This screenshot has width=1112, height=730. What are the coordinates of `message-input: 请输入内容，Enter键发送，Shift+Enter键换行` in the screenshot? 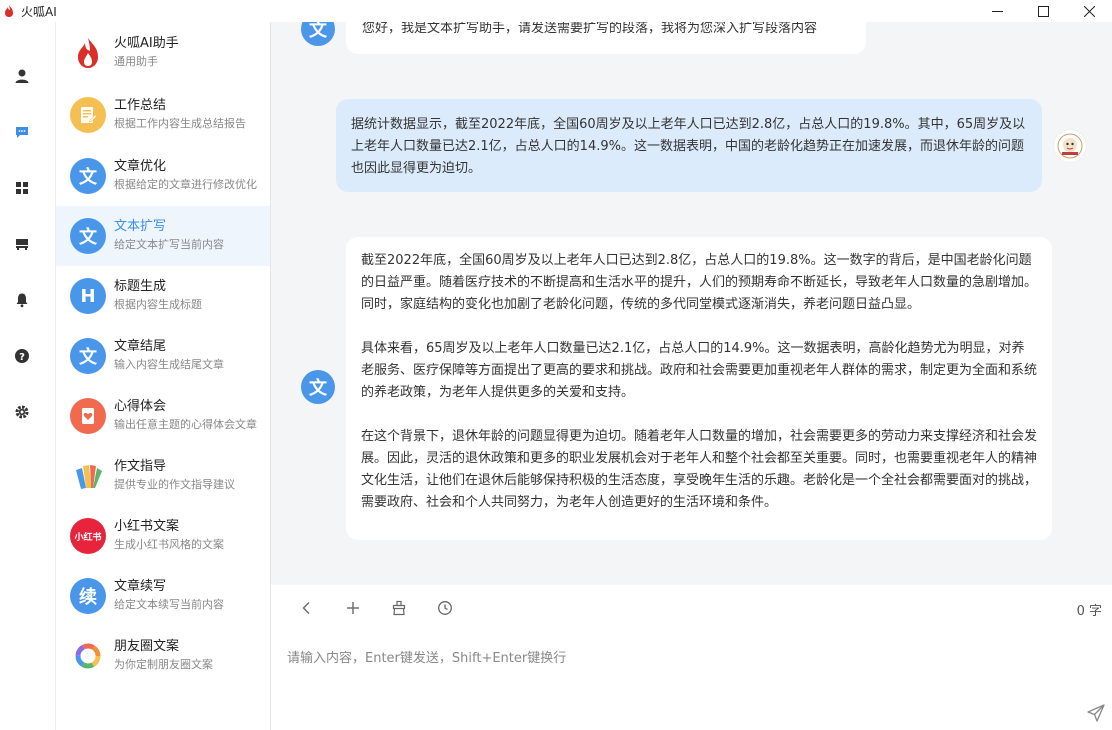 It's located at (426, 656).